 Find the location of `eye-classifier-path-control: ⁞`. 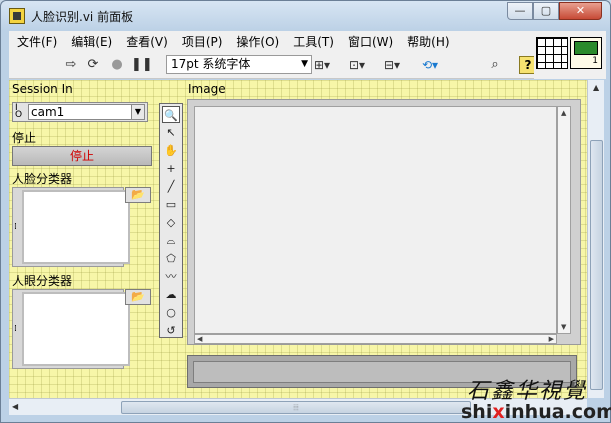

eye-classifier-path-control: ⁞ is located at coordinates (71, 329).